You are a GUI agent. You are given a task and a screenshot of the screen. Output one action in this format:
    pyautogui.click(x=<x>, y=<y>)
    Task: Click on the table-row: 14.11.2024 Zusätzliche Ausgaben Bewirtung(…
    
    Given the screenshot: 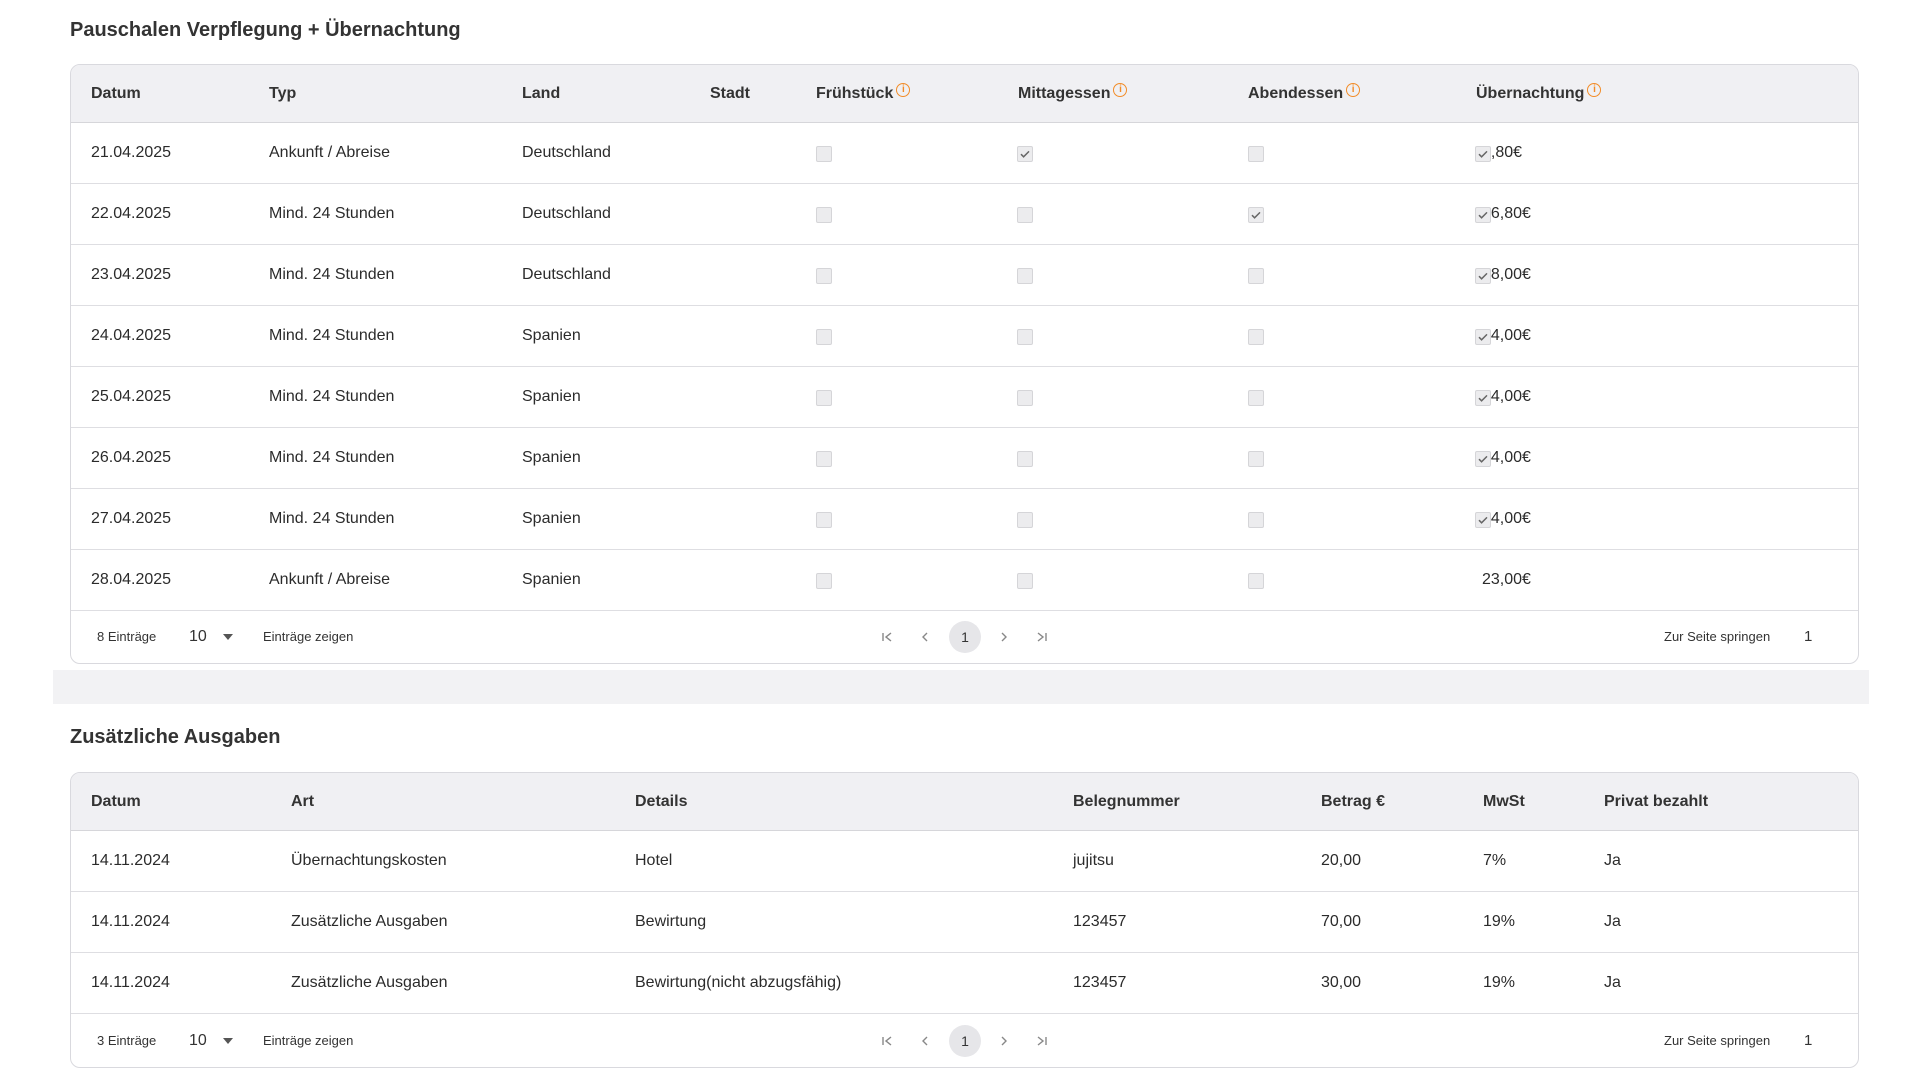 What is the action you would take?
    pyautogui.click(x=964, y=983)
    